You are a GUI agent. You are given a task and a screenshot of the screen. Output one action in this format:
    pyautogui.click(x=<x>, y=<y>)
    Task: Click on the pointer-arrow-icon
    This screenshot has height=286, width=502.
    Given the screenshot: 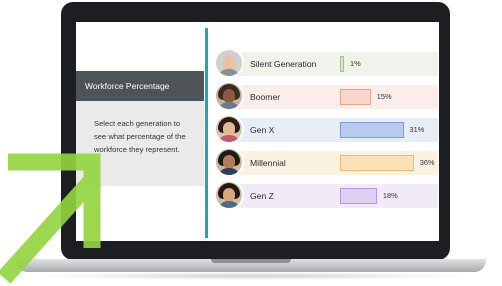 What is the action you would take?
    pyautogui.click(x=50, y=218)
    